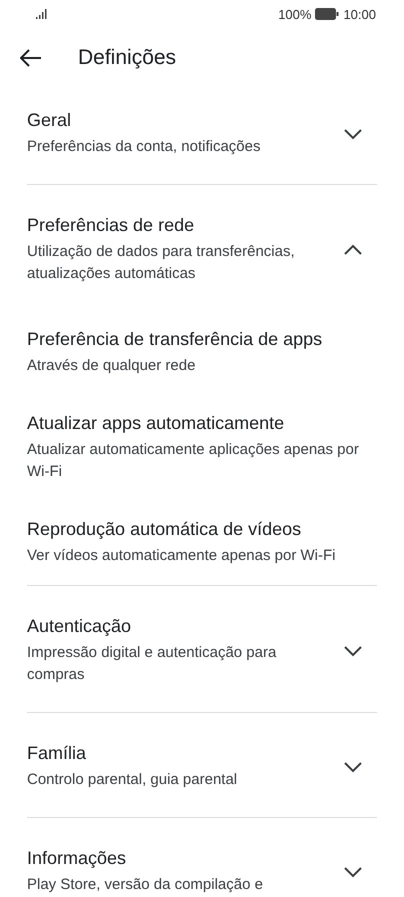  I want to click on section-title: Preferências de rede, so click(177, 225).